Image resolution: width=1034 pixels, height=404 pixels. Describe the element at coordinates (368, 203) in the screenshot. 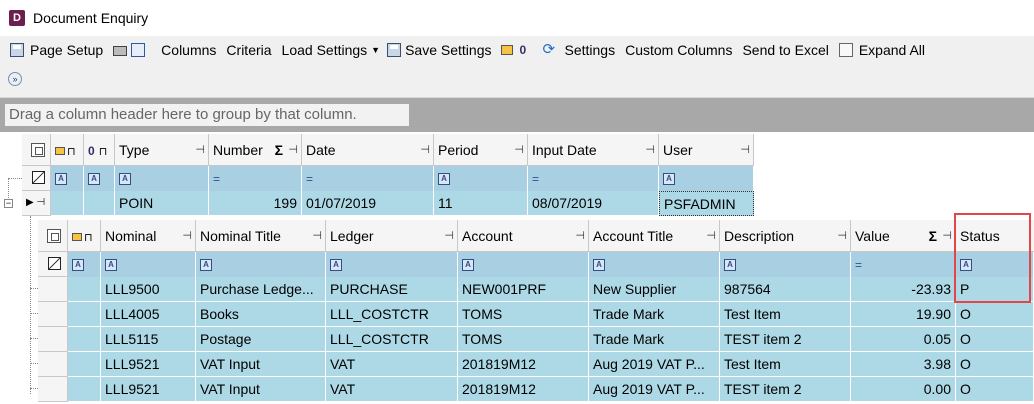

I see `master-cell-date: 01/07/2019` at that location.